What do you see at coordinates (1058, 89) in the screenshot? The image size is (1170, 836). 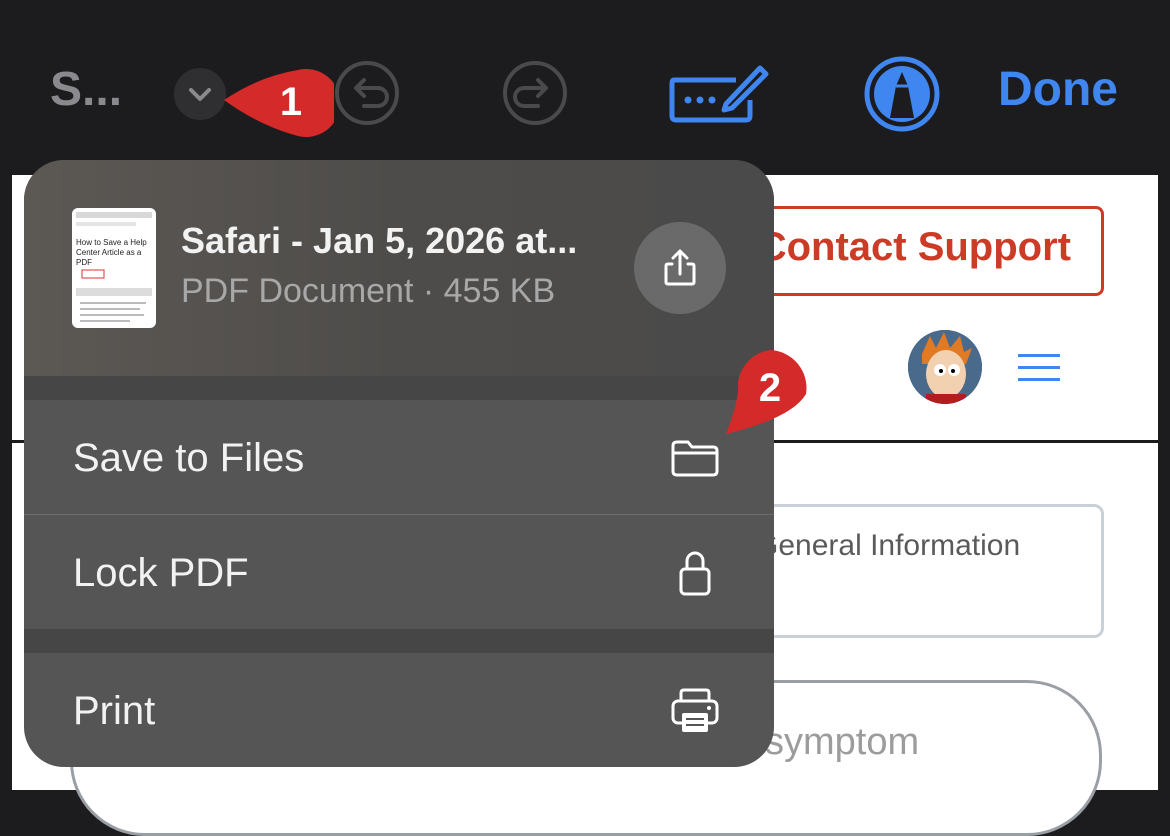 I see `done-button: Done` at bounding box center [1058, 89].